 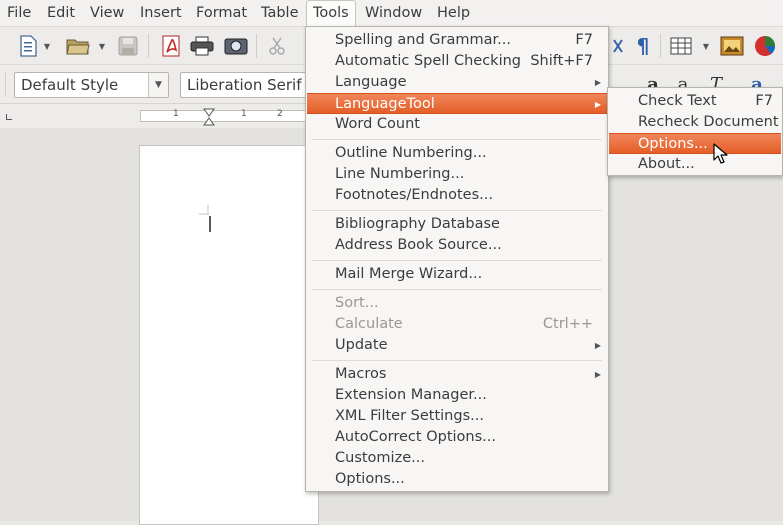 I want to click on insert-chart-button, so click(x=765, y=46).